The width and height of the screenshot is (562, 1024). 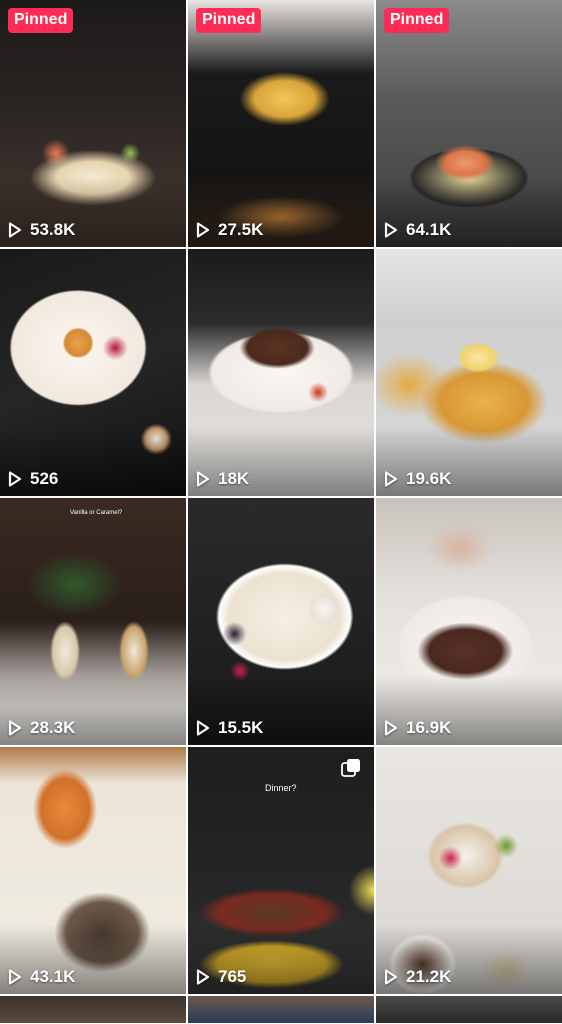 What do you see at coordinates (44, 478) in the screenshot?
I see `view-count-label: 526` at bounding box center [44, 478].